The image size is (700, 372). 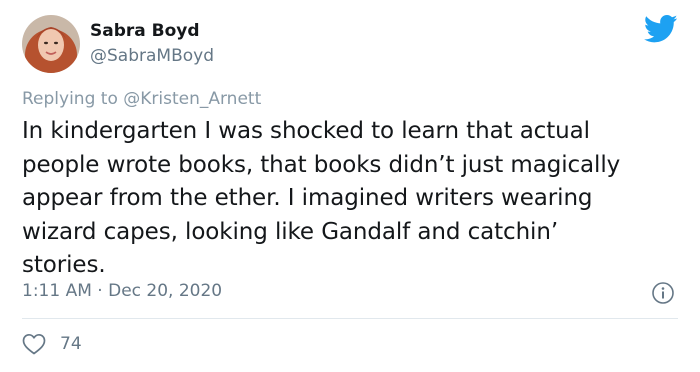 I want to click on avatar, so click(x=51, y=44).